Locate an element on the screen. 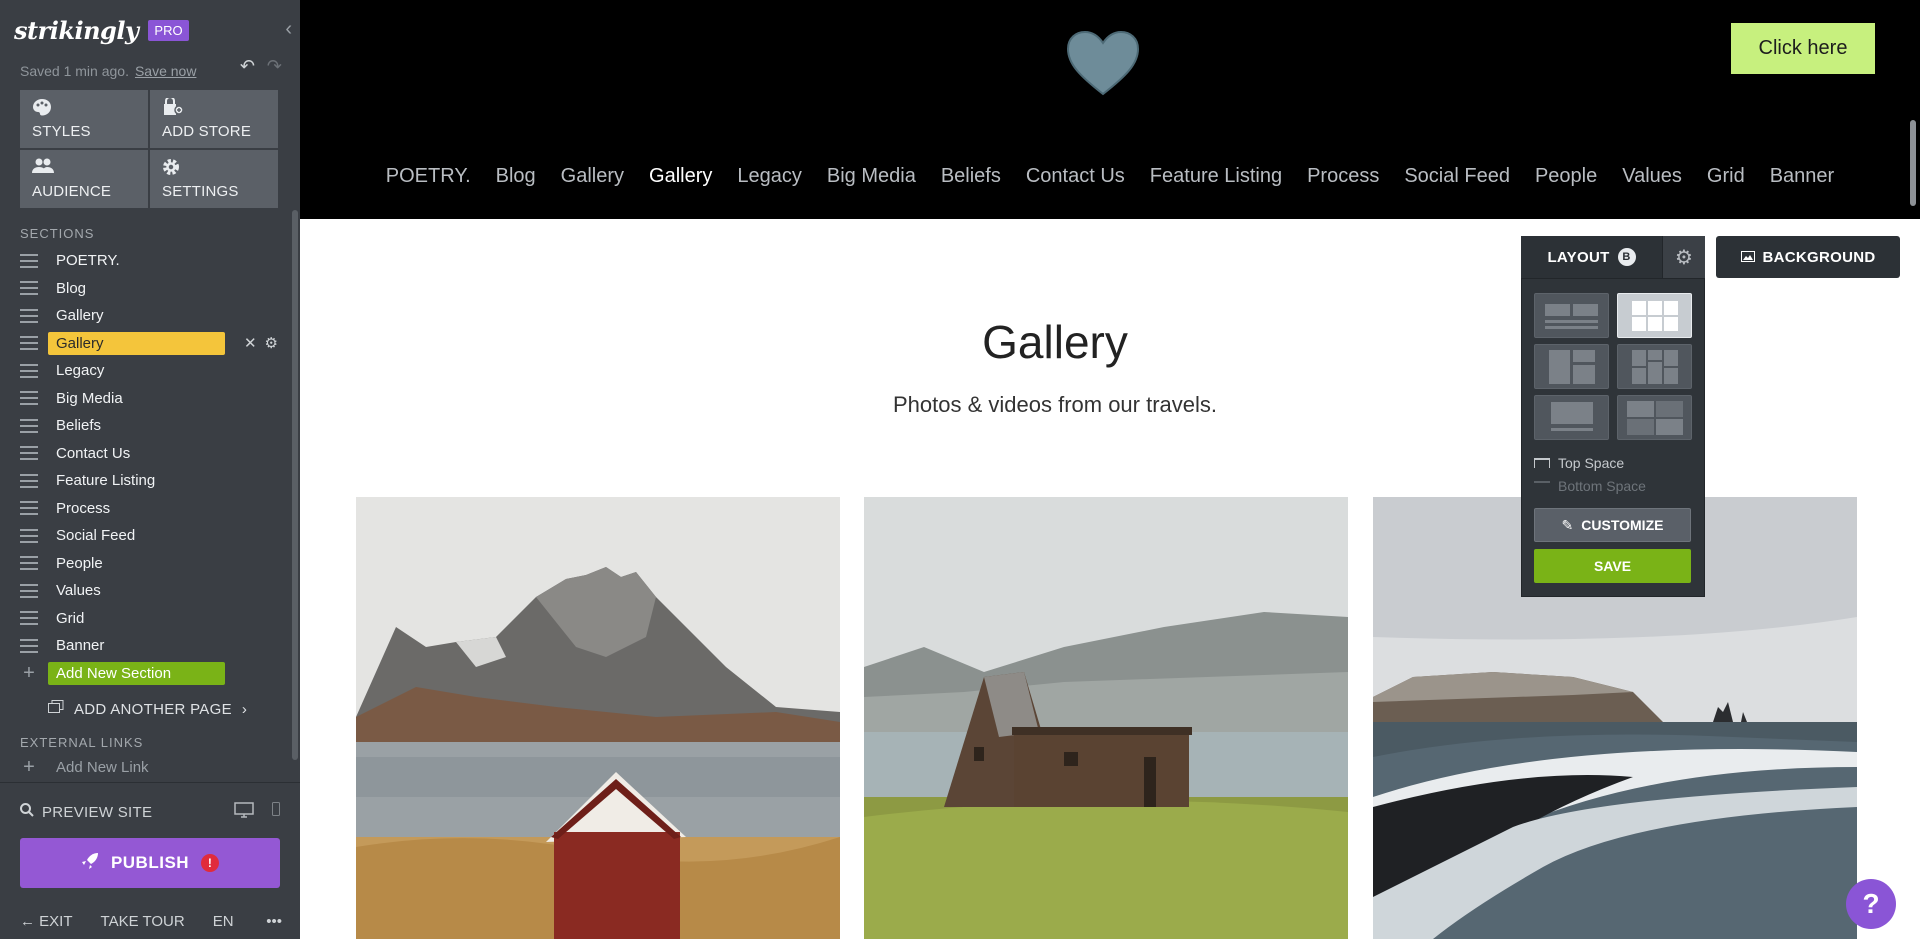 The height and width of the screenshot is (939, 1920). desktop-icon is located at coordinates (244, 812).